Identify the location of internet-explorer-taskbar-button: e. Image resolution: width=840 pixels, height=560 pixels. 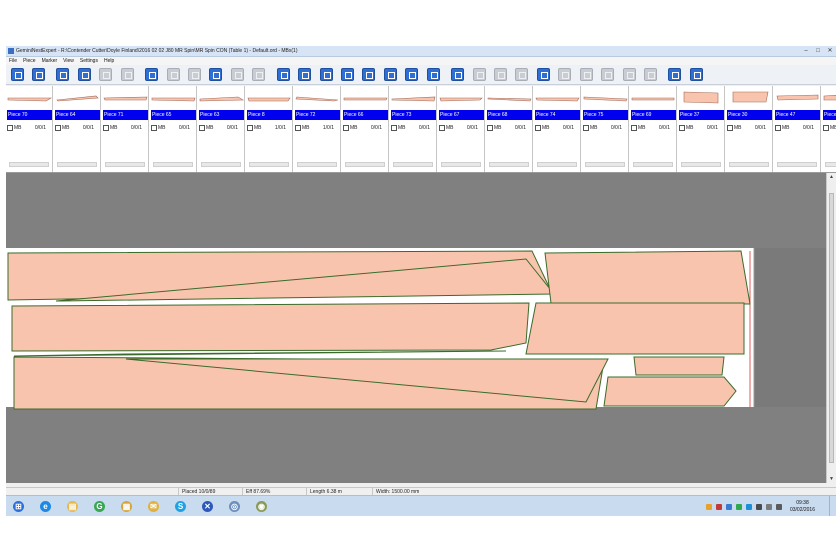
(45, 506).